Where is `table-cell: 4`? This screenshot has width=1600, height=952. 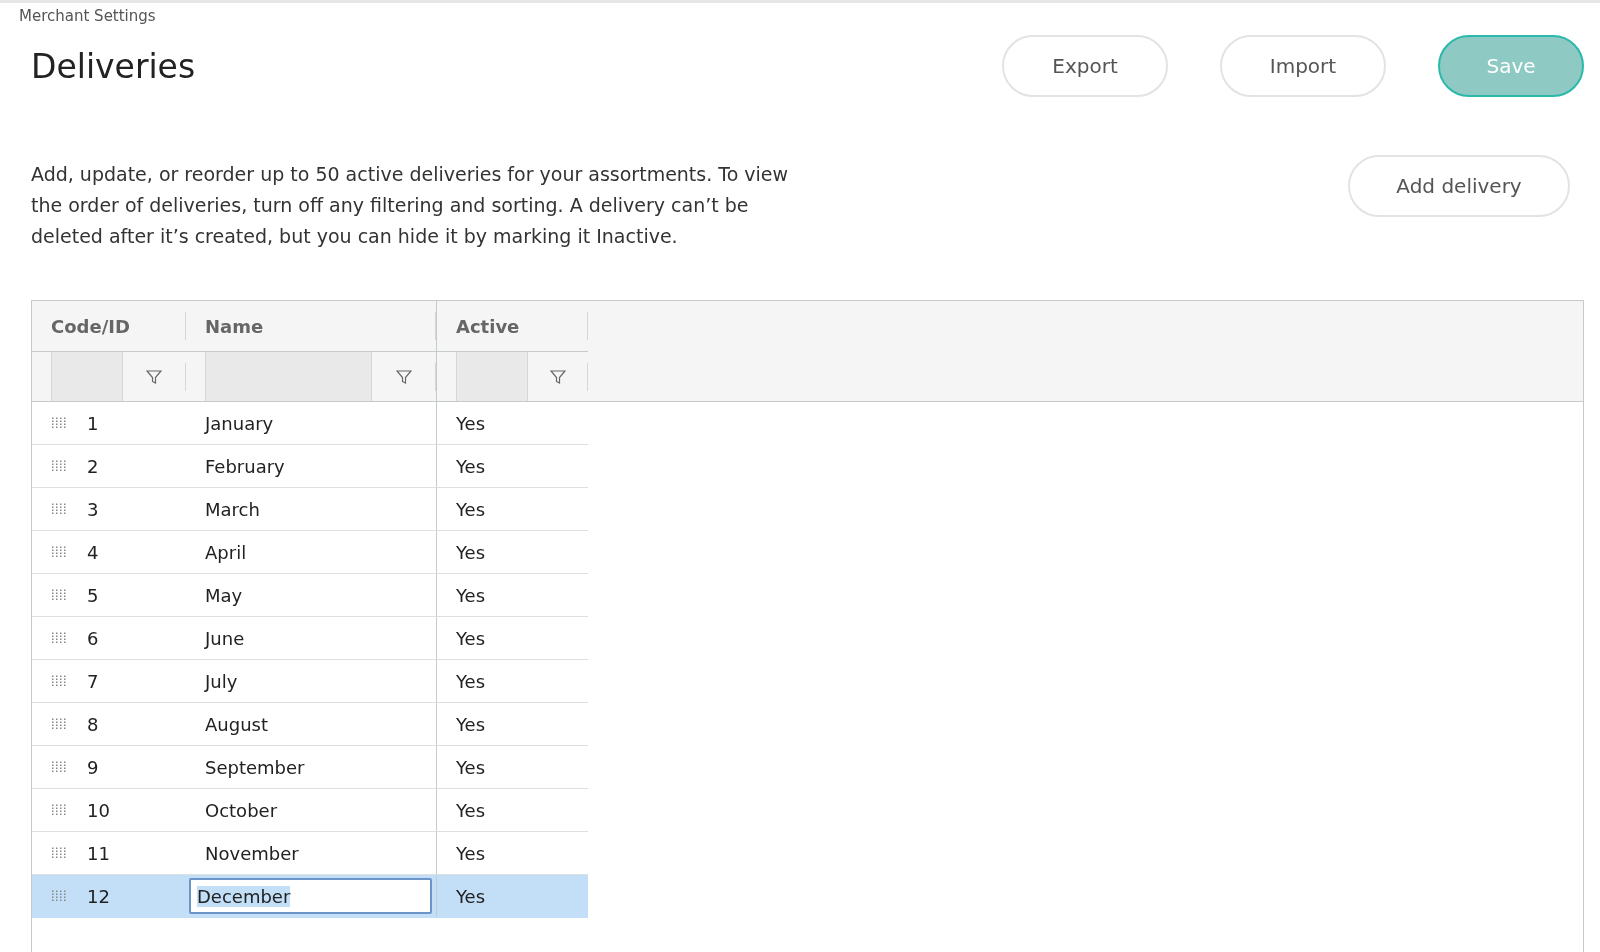 table-cell: 4 is located at coordinates (93, 552).